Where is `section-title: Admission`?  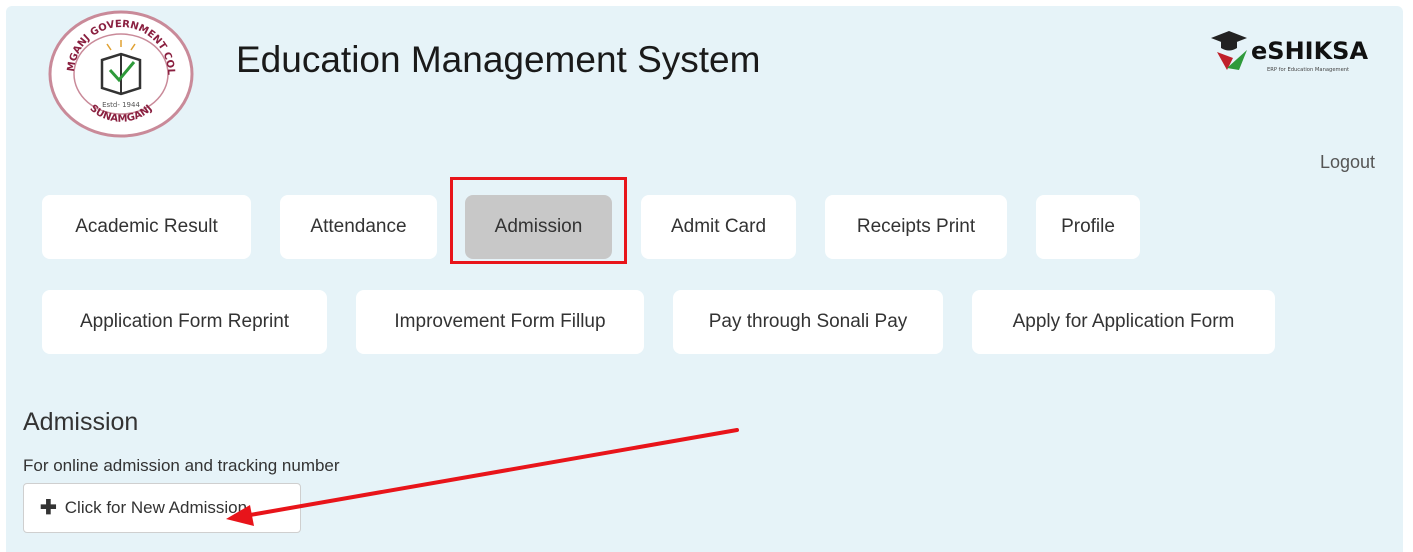
section-title: Admission is located at coordinates (81, 422).